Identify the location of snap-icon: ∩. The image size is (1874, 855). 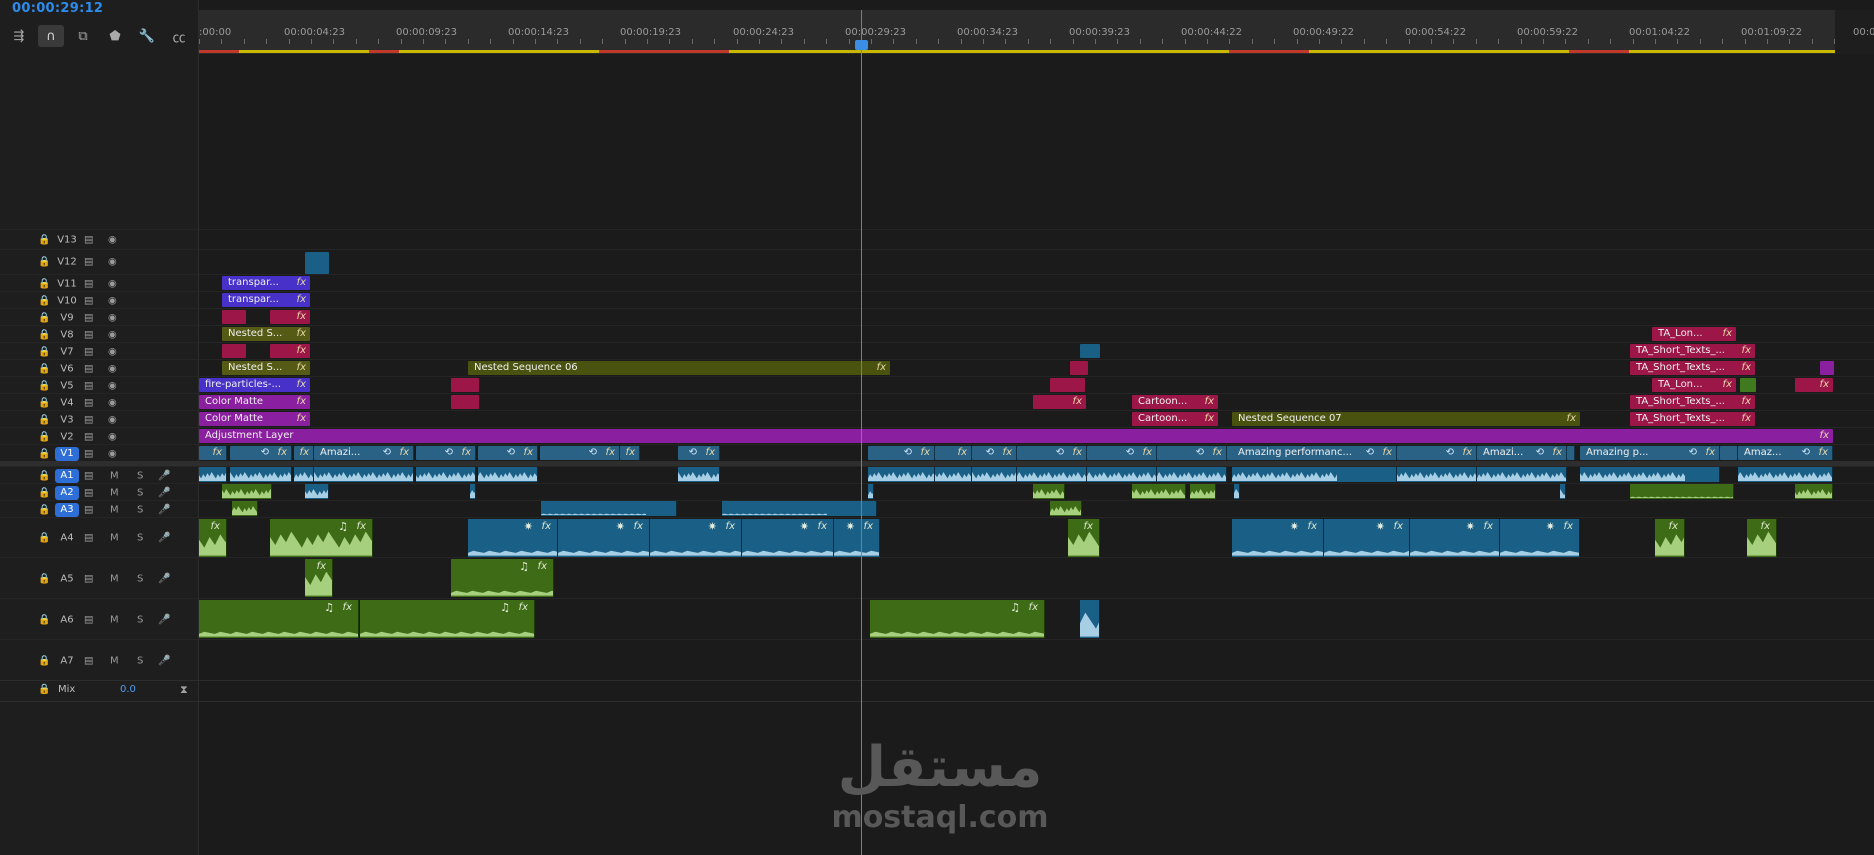
(51, 36).